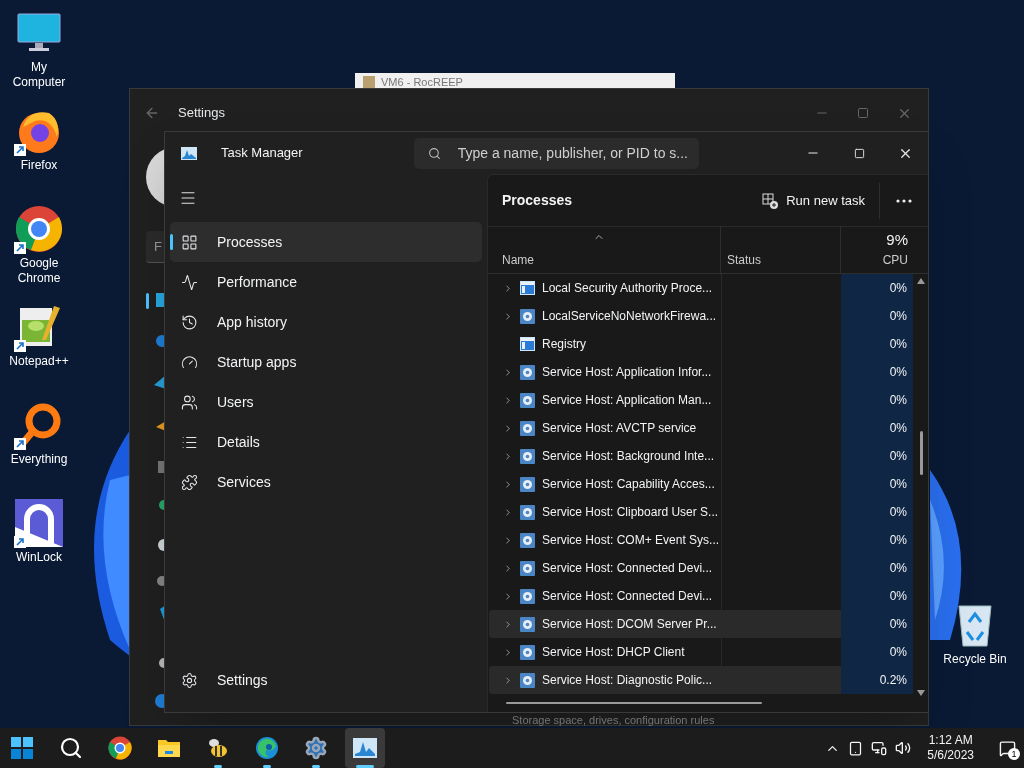 This screenshot has width=1024, height=768. I want to click on desktop-icon-label: My Computer, so click(39, 75).